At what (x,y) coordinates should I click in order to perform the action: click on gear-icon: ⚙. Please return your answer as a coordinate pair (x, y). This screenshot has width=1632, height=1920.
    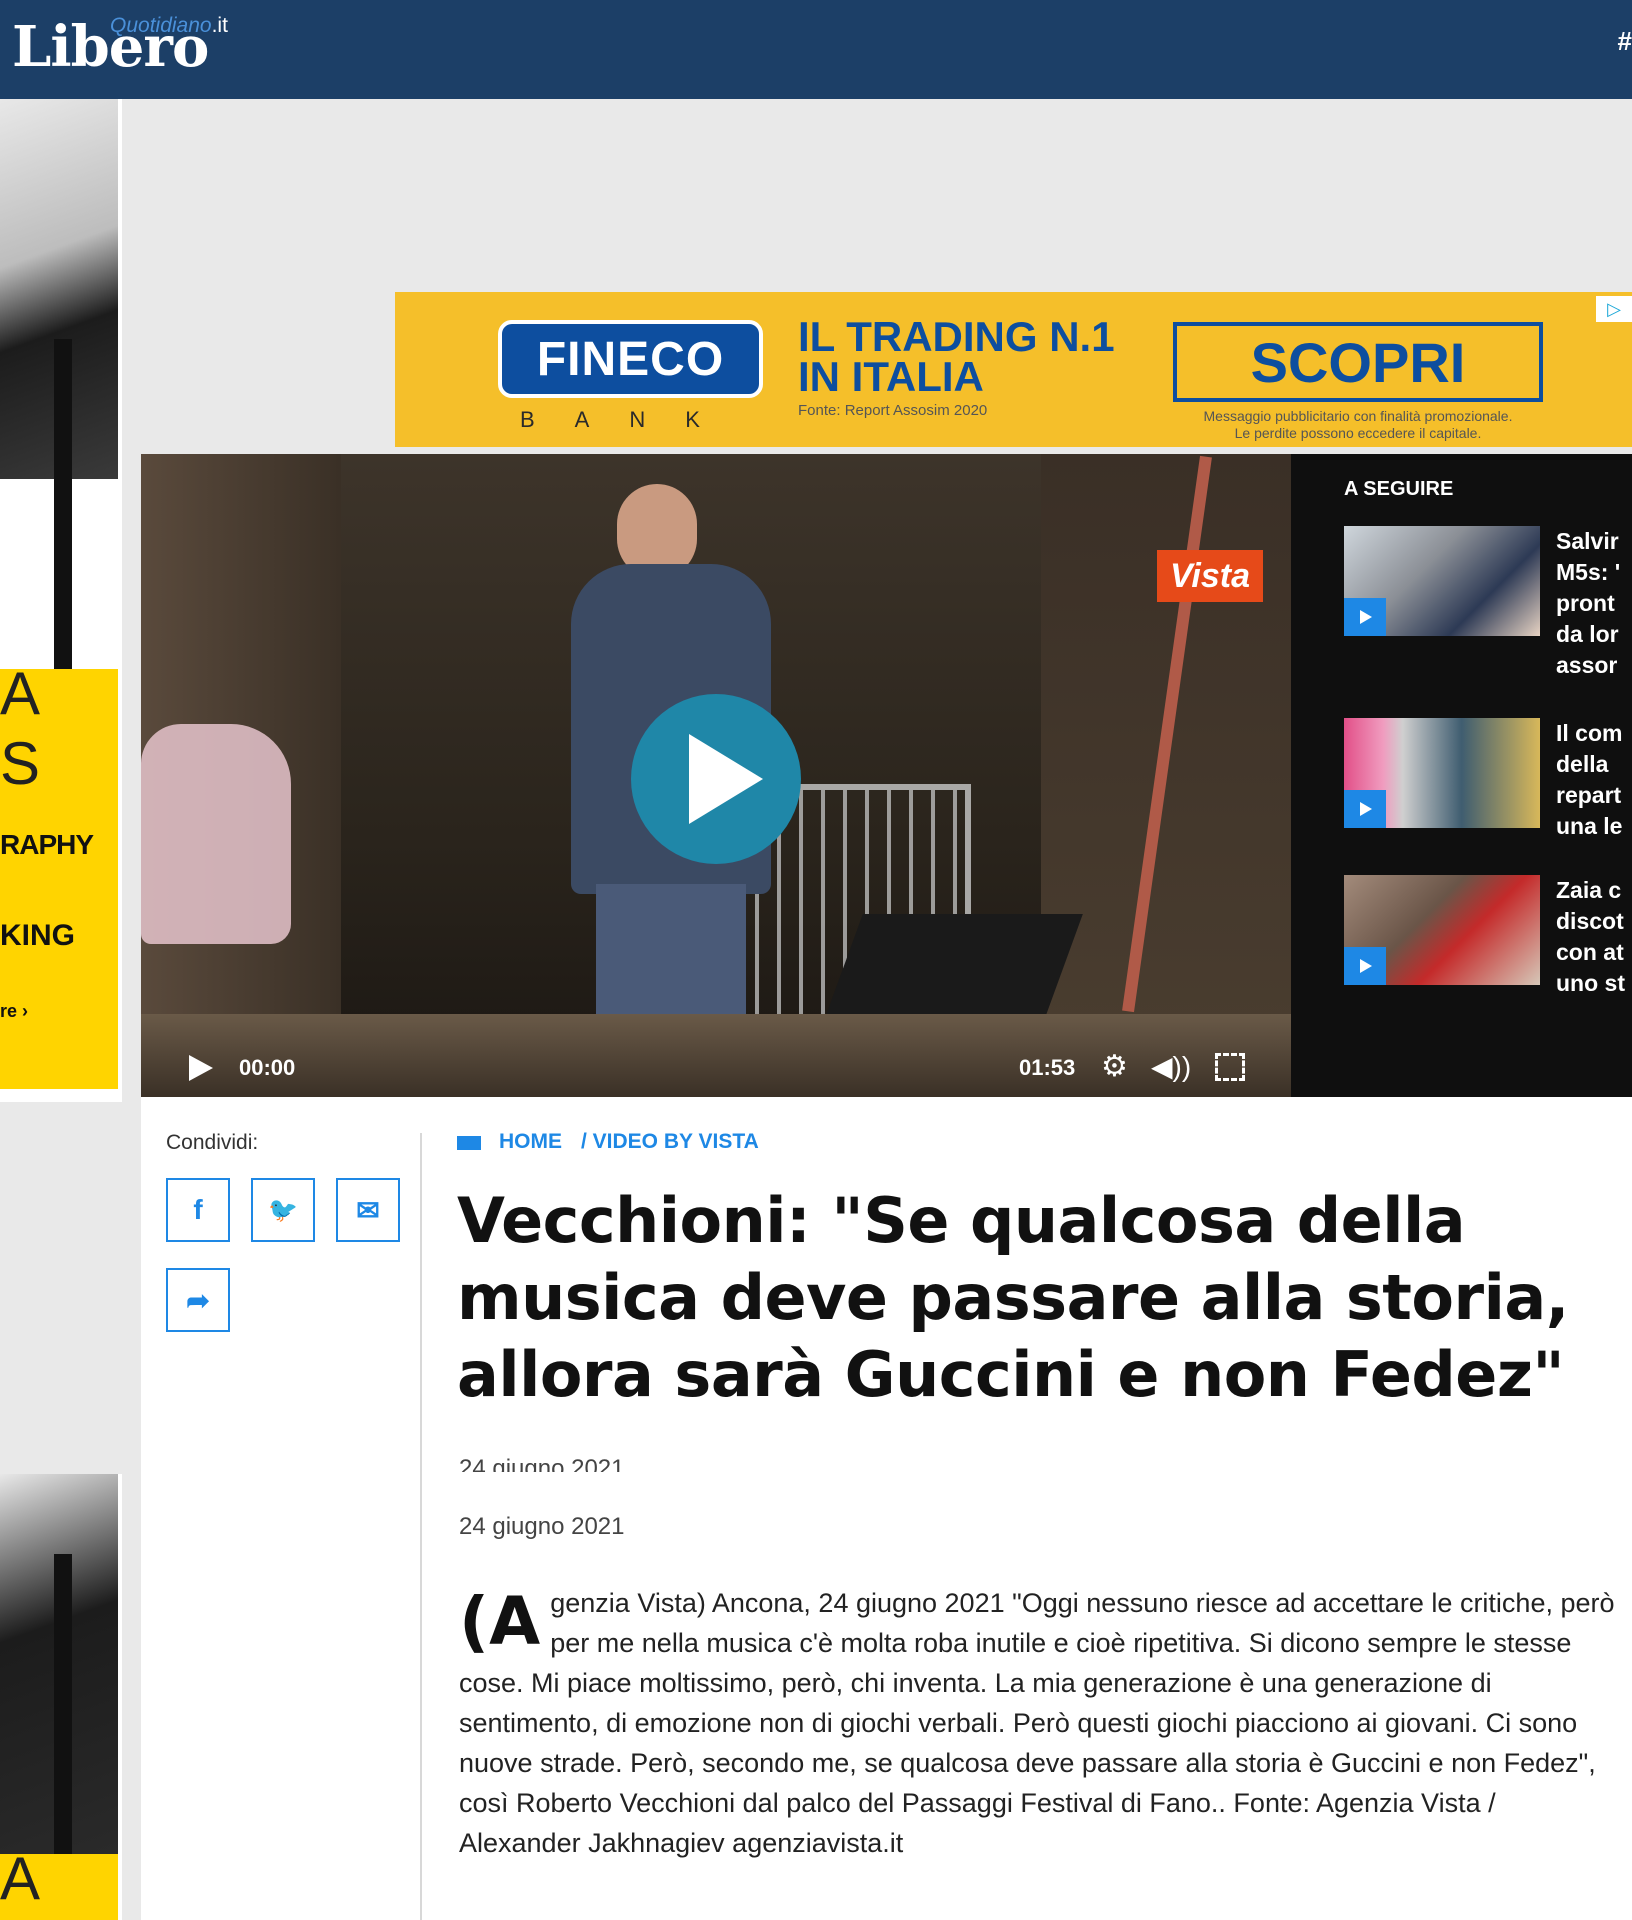
    Looking at the image, I should click on (1117, 1067).